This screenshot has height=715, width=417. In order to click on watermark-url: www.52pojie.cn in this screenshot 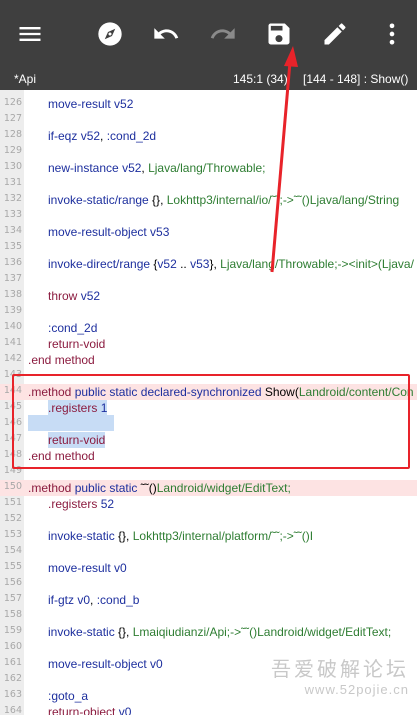, I will do `click(356, 689)`.